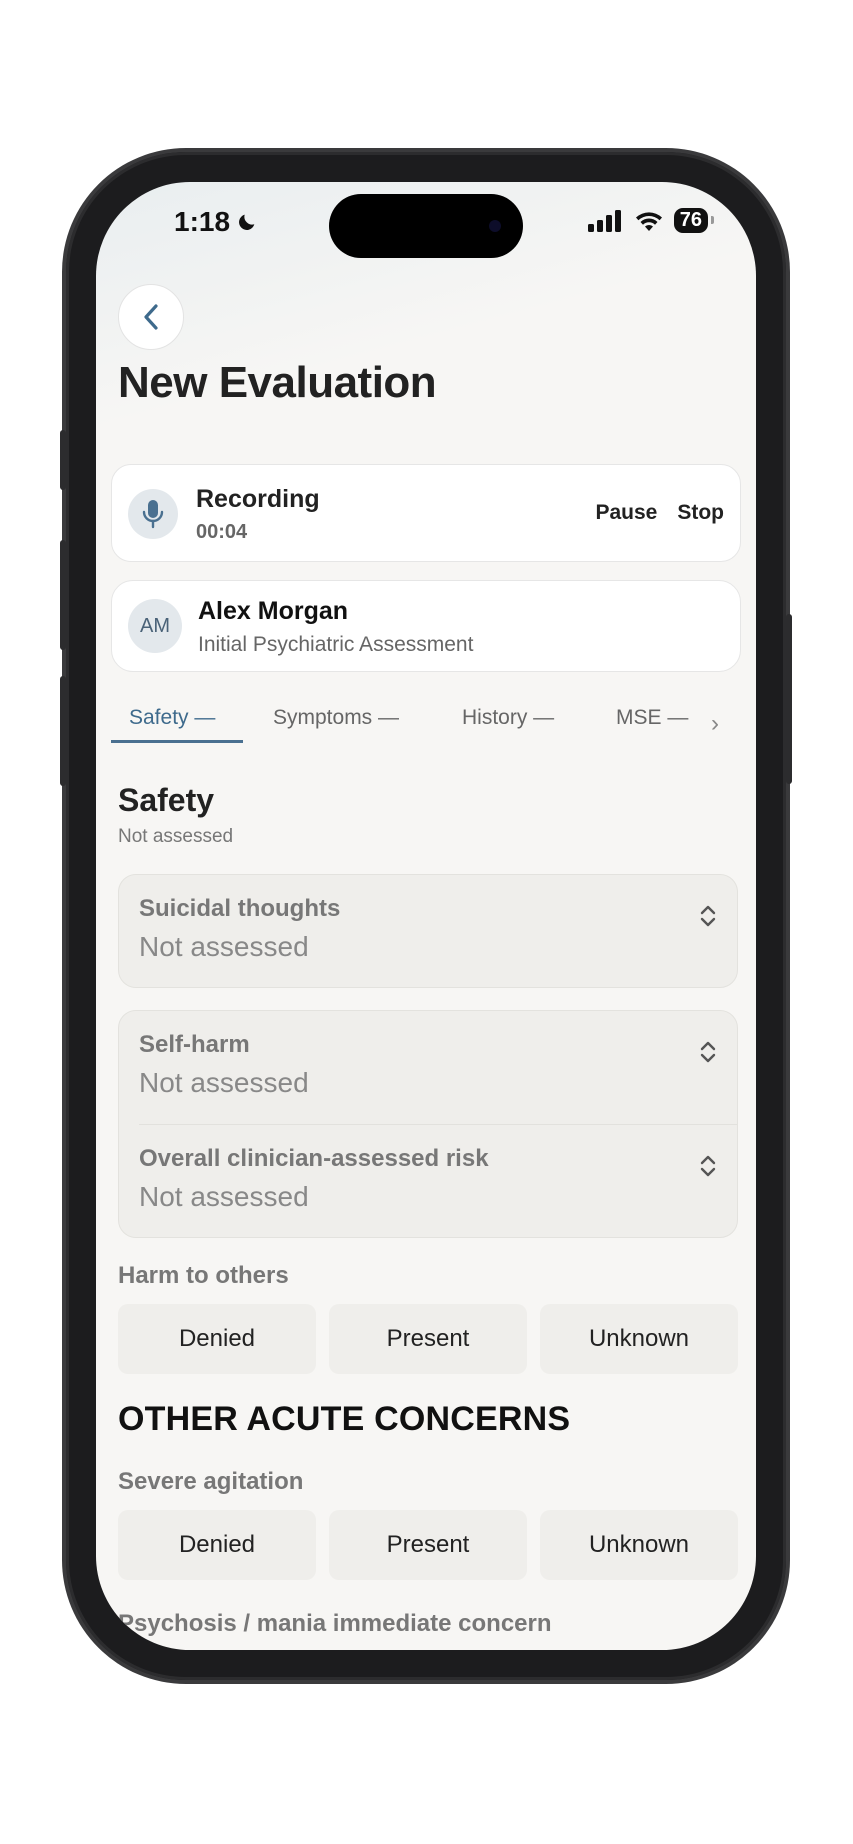 Image resolution: width=853 pixels, height=1844 pixels. I want to click on recording-label: Recording, so click(258, 499).